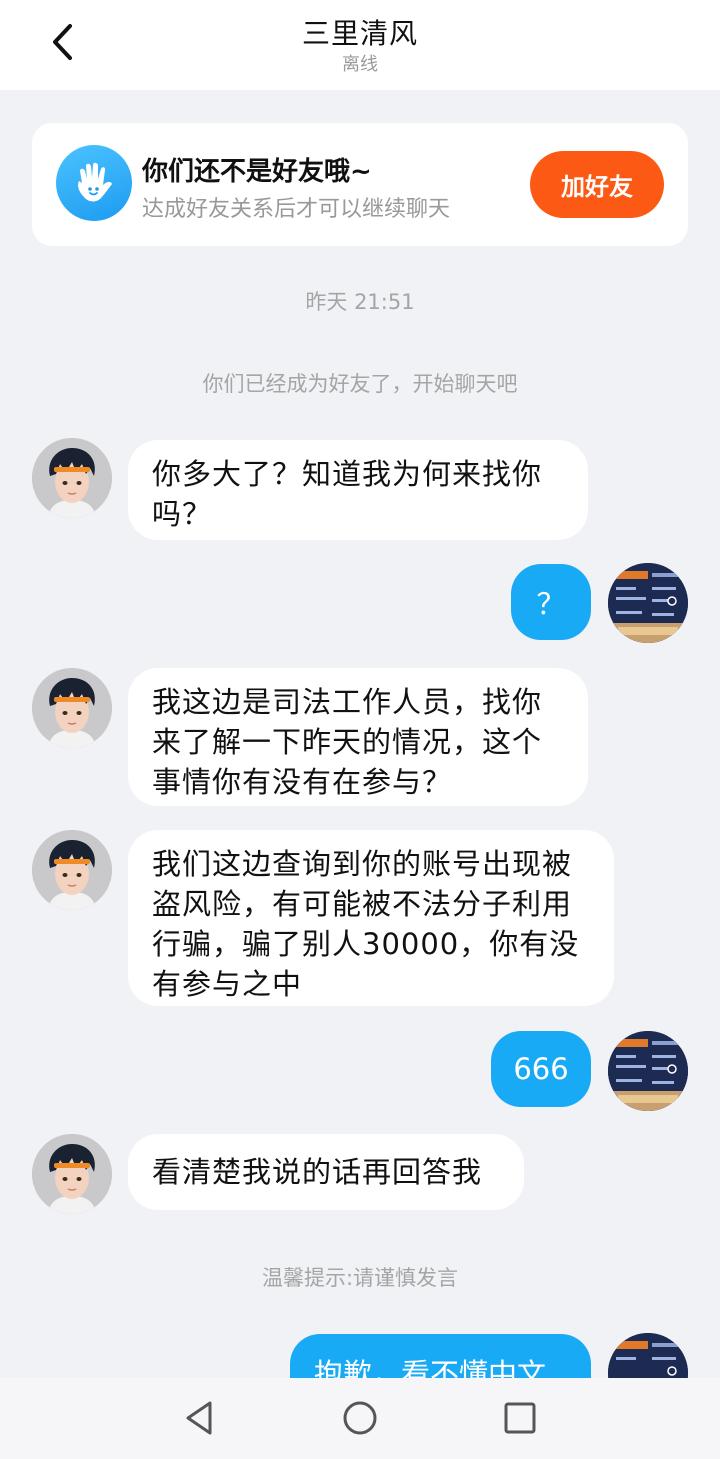  I want to click on message-bubble-outgoing: ？, so click(551, 602).